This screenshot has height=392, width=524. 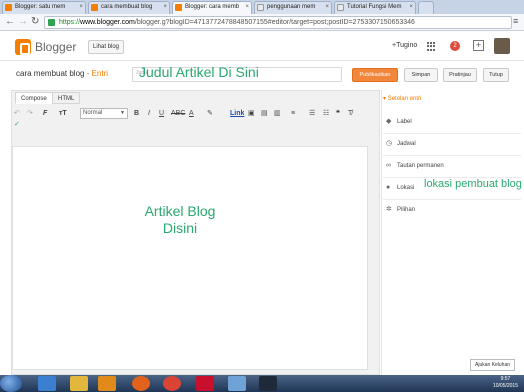 What do you see at coordinates (420, 166) in the screenshot?
I see `sidebar-item-label: Tautan permanen` at bounding box center [420, 166].